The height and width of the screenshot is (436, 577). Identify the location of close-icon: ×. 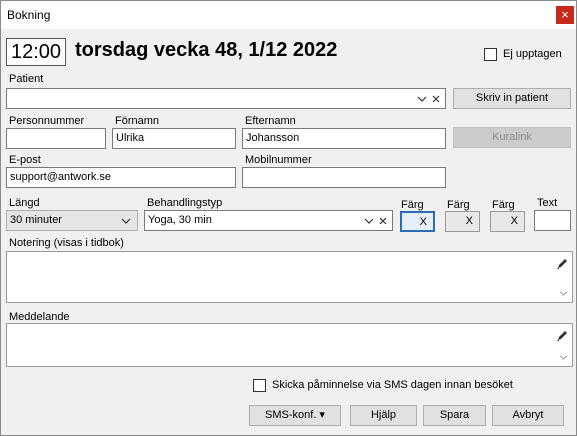
(565, 14).